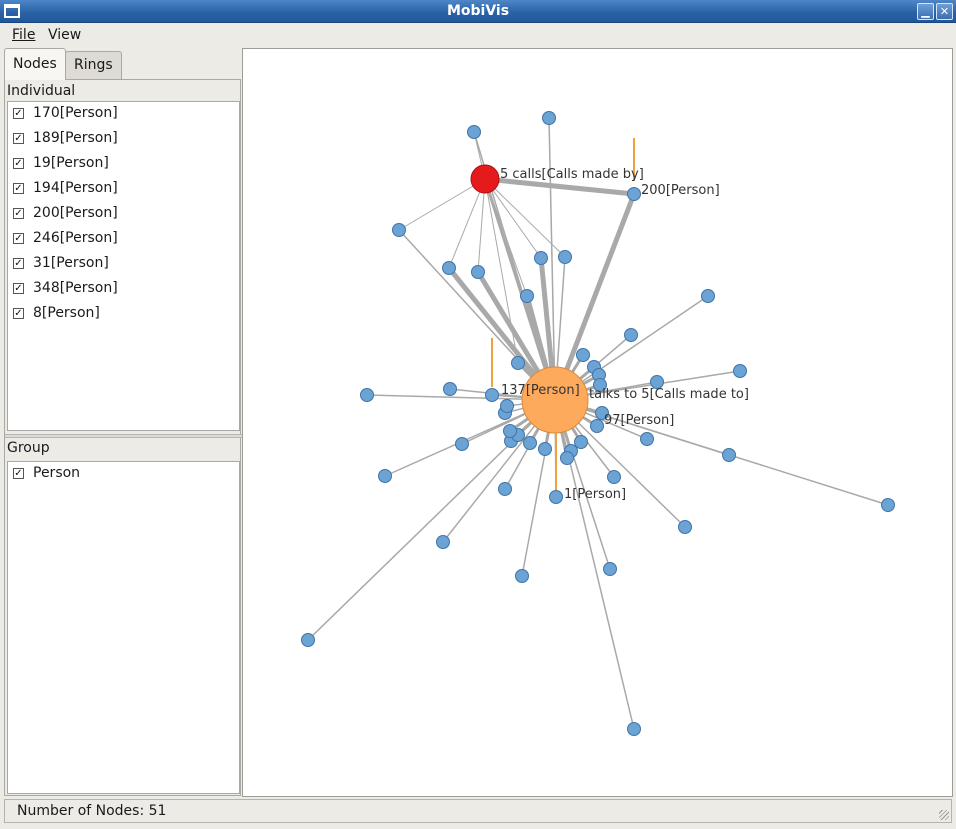 The height and width of the screenshot is (829, 956). What do you see at coordinates (123, 214) in the screenshot?
I see `individual-item-row: ✓ 200[Person]` at bounding box center [123, 214].